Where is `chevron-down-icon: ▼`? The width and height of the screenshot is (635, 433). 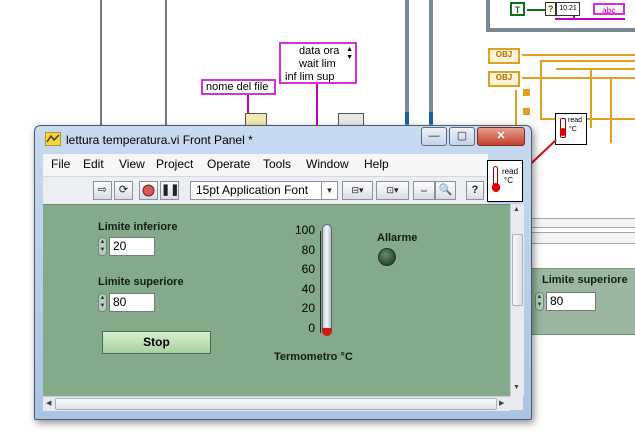 chevron-down-icon: ▼ is located at coordinates (329, 190).